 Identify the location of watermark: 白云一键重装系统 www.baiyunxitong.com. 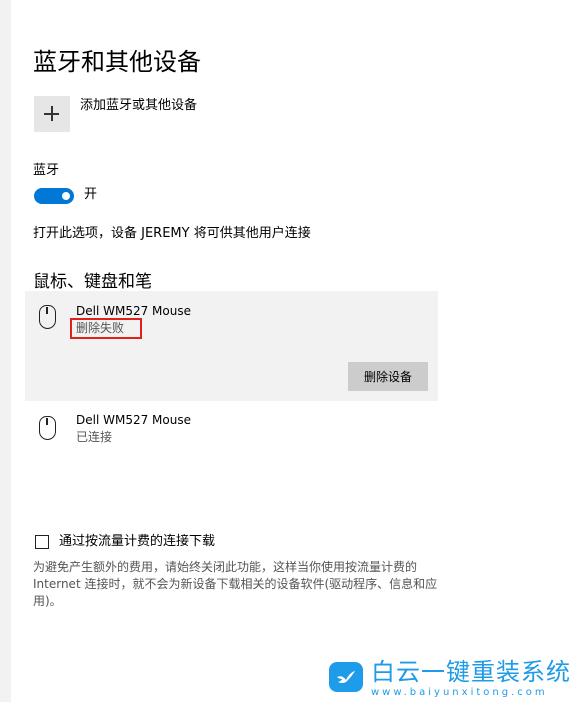
(454, 679).